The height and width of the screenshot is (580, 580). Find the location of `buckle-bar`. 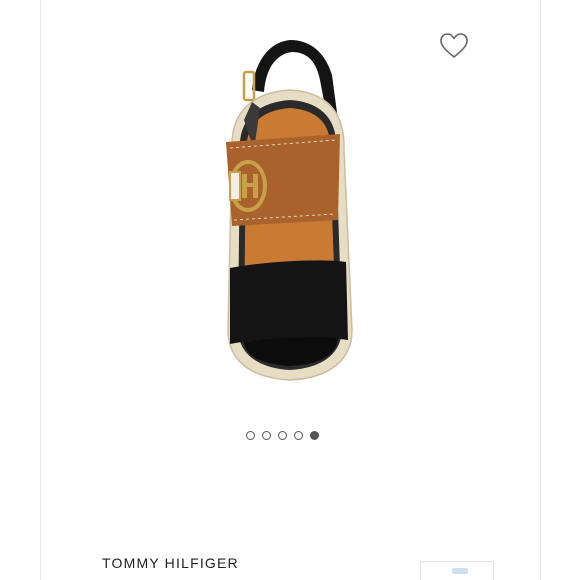

buckle-bar is located at coordinates (235, 186).